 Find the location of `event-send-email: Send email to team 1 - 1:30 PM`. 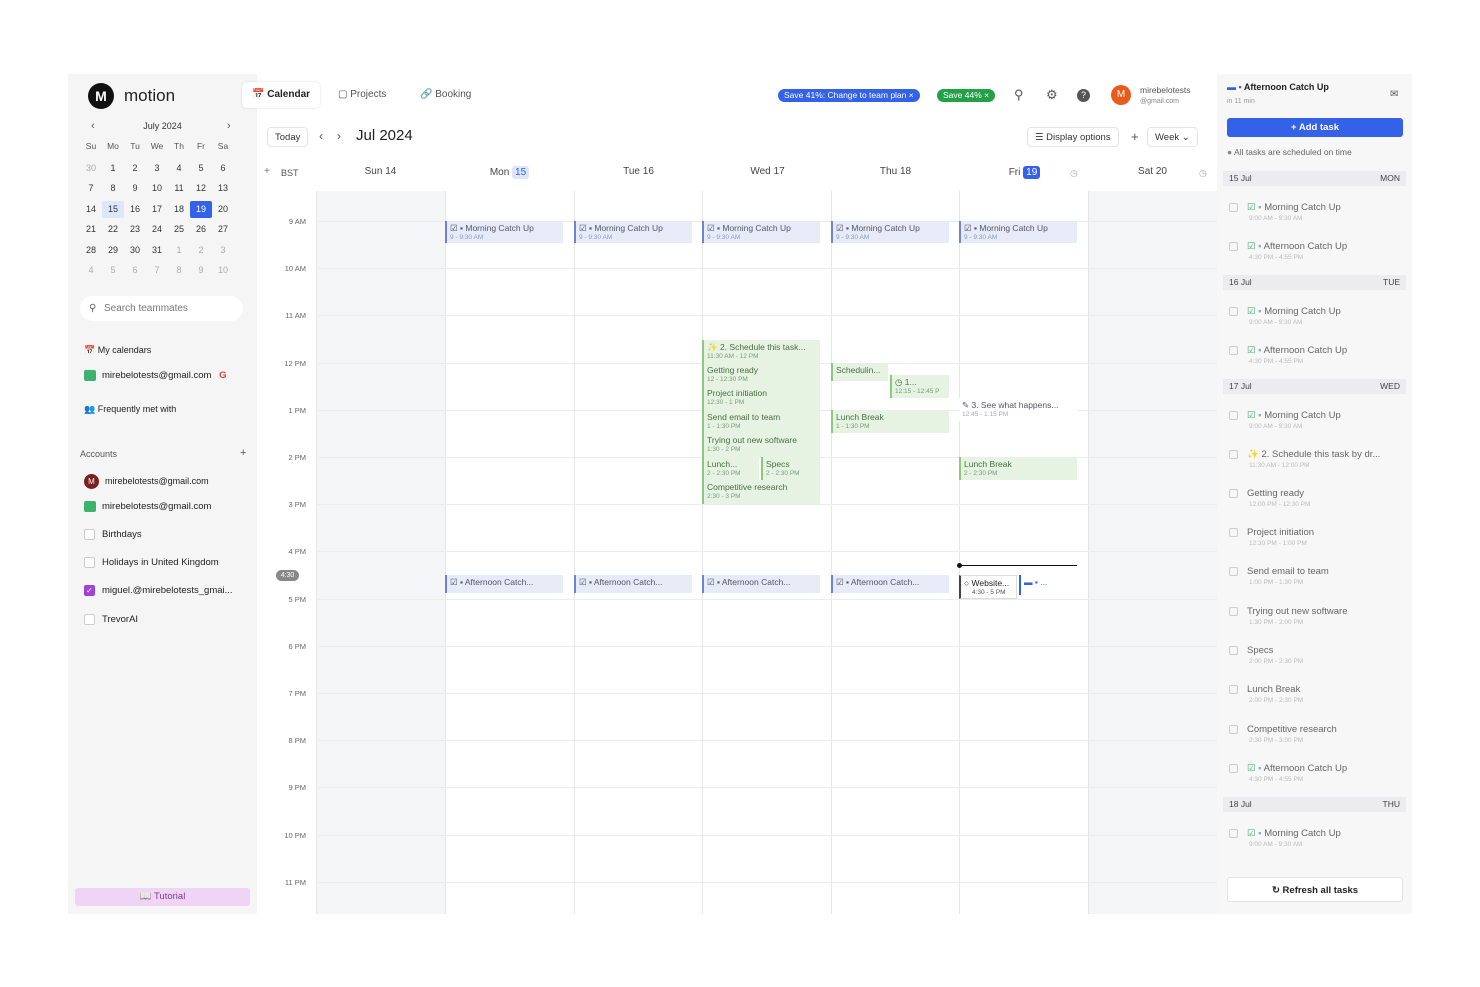

event-send-email: Send email to team 1 - 1:30 PM is located at coordinates (761, 421).